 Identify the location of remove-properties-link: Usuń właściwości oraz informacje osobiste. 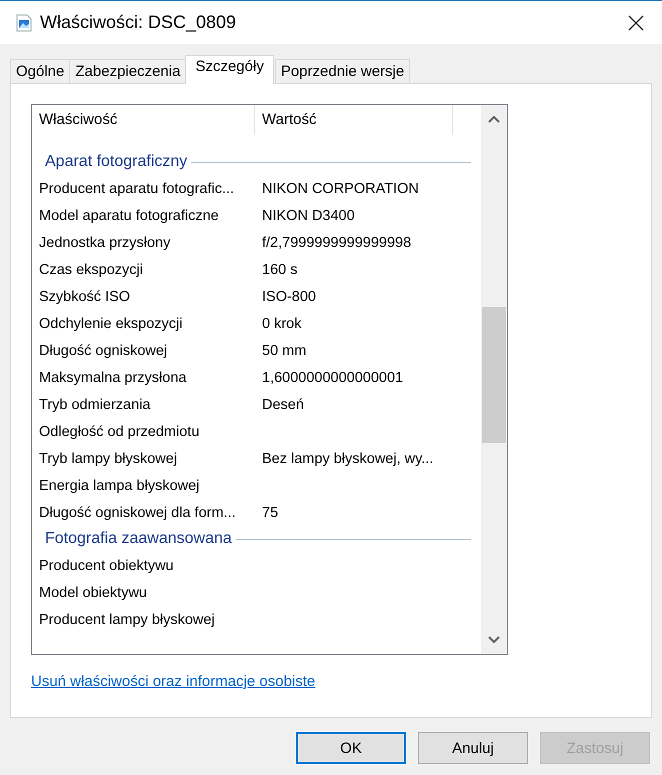
(173, 681).